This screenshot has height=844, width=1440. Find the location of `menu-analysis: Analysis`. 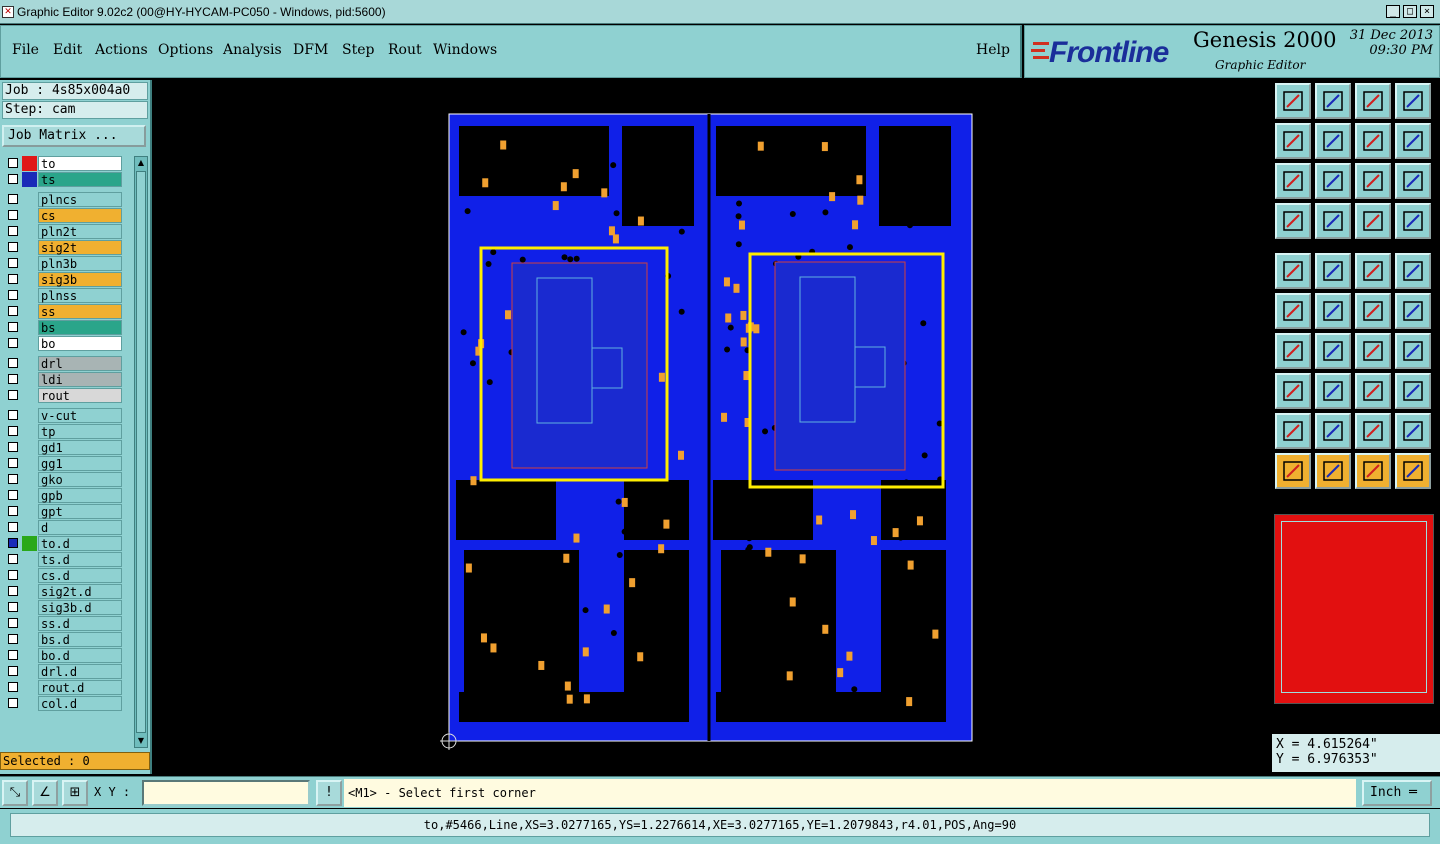

menu-analysis: Analysis is located at coordinates (252, 50).